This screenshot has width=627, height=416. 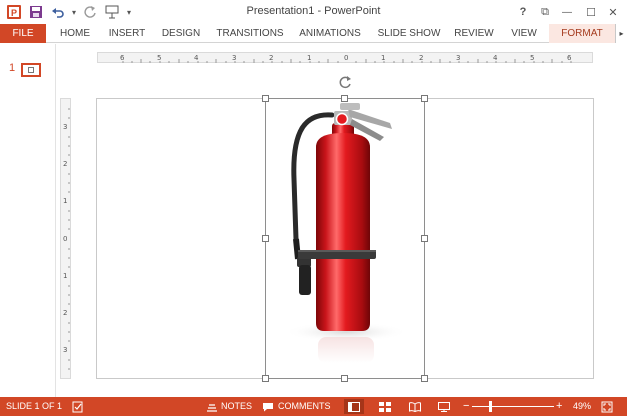 I want to click on resize-handle-right, so click(x=424, y=238).